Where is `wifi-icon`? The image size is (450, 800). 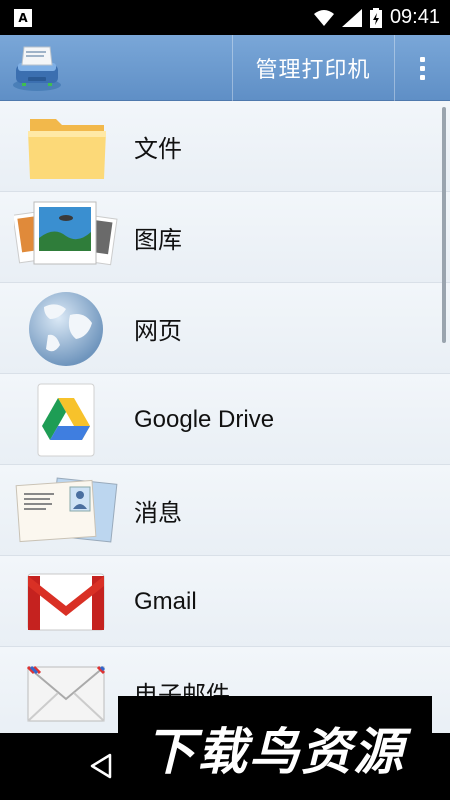
wifi-icon is located at coordinates (323, 17).